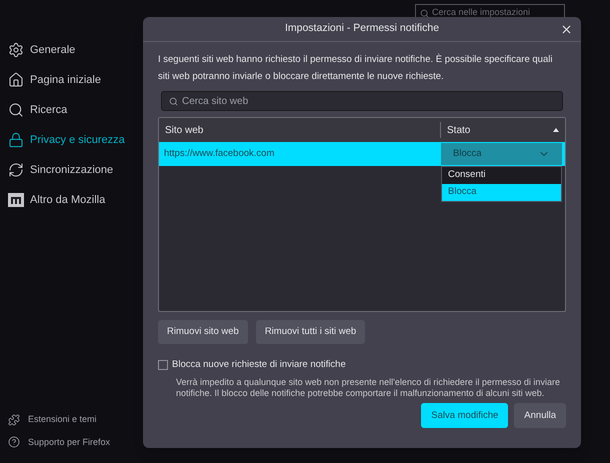 This screenshot has height=463, width=610. I want to click on gear-icon, so click(16, 50).